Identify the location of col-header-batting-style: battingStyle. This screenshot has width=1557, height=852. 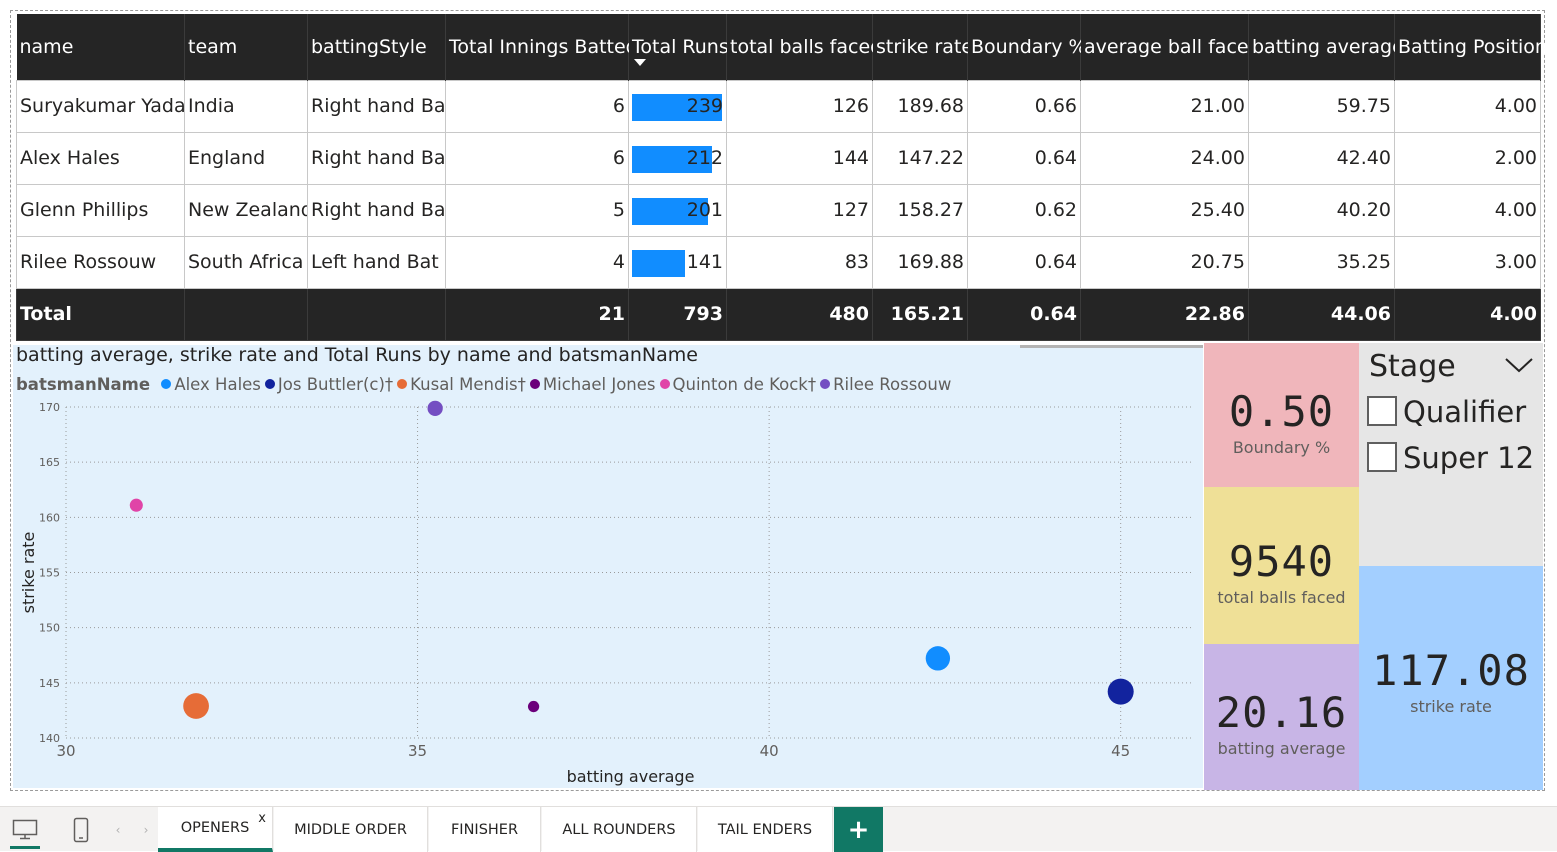
(376, 47).